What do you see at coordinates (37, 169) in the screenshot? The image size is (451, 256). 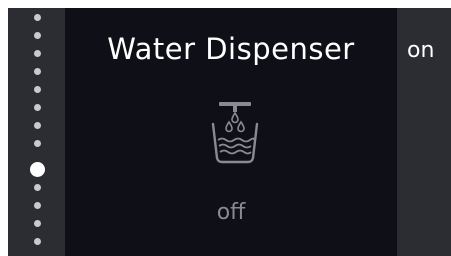 I see `page-dot-active` at bounding box center [37, 169].